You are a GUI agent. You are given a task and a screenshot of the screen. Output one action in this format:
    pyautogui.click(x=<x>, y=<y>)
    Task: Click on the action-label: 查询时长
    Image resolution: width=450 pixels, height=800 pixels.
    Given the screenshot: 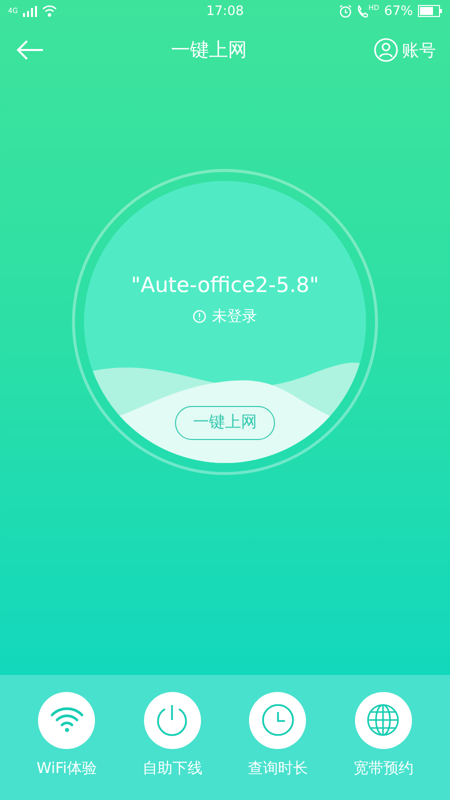 What is the action you would take?
    pyautogui.click(x=278, y=768)
    